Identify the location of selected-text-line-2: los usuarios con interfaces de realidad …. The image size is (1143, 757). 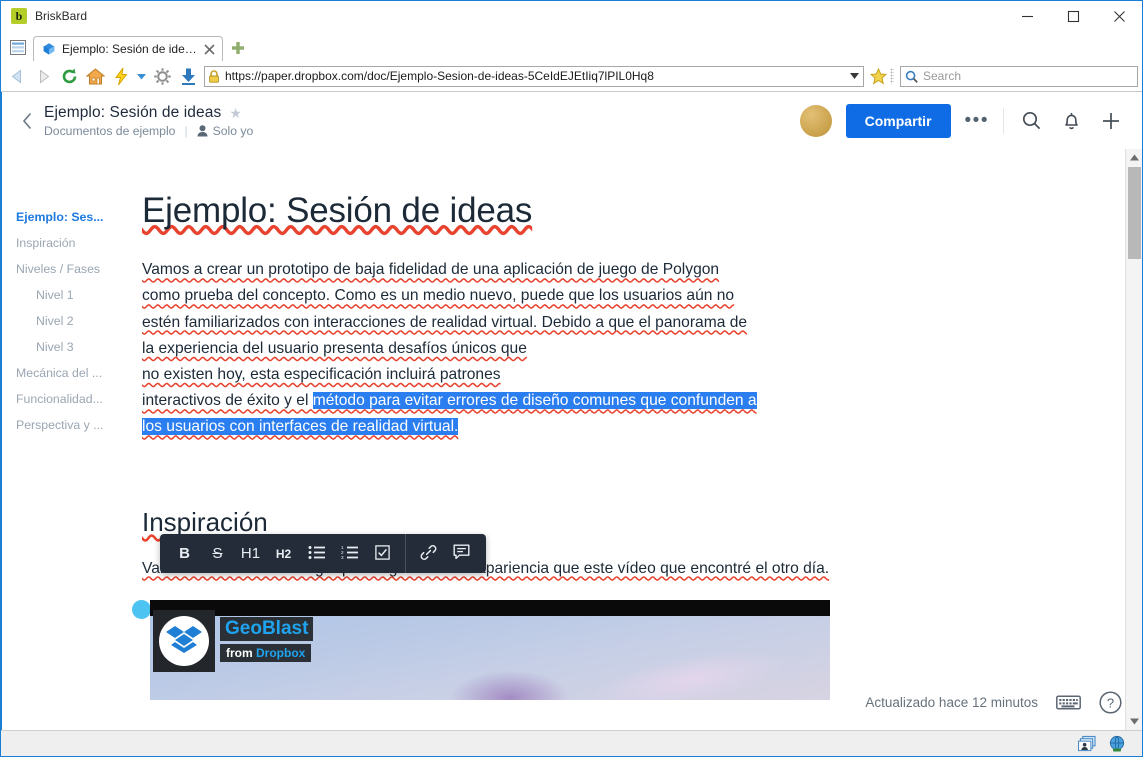
(300, 427).